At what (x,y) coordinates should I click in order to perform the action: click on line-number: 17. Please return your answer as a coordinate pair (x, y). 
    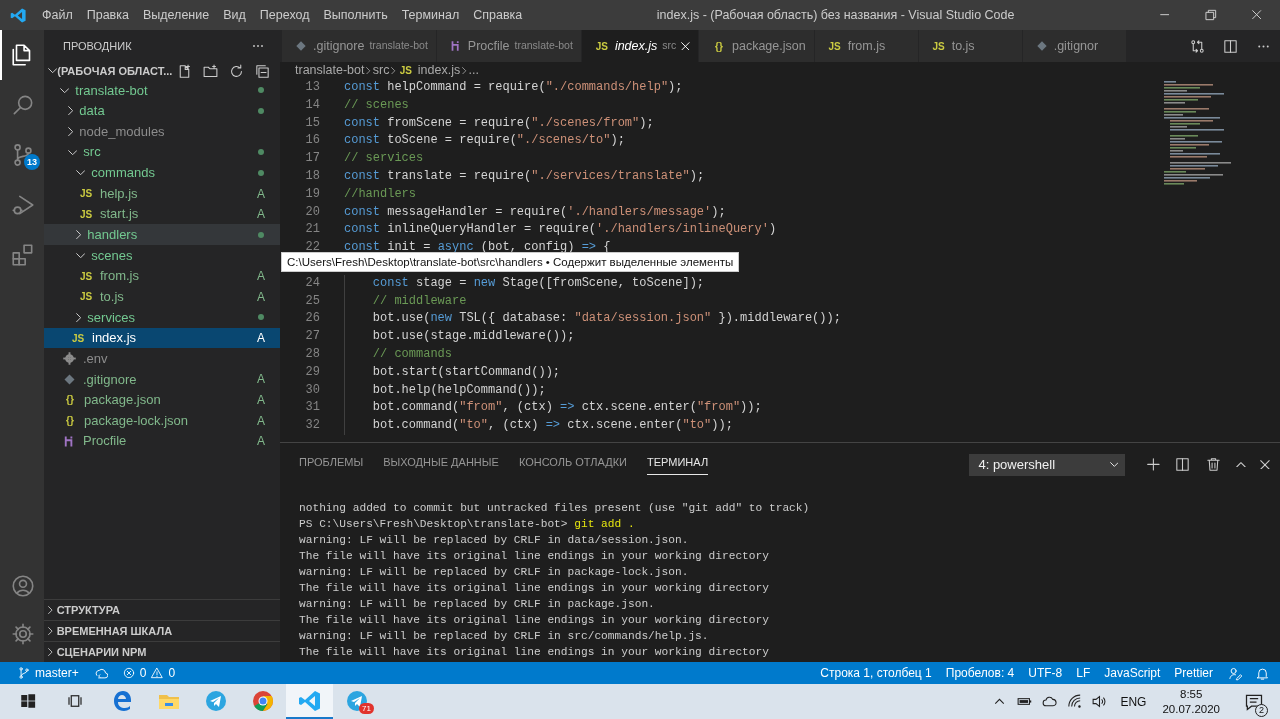
    Looking at the image, I should click on (312, 159).